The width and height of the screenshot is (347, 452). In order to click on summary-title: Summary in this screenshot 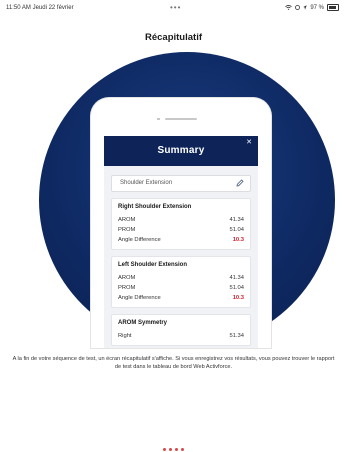, I will do `click(181, 150)`.